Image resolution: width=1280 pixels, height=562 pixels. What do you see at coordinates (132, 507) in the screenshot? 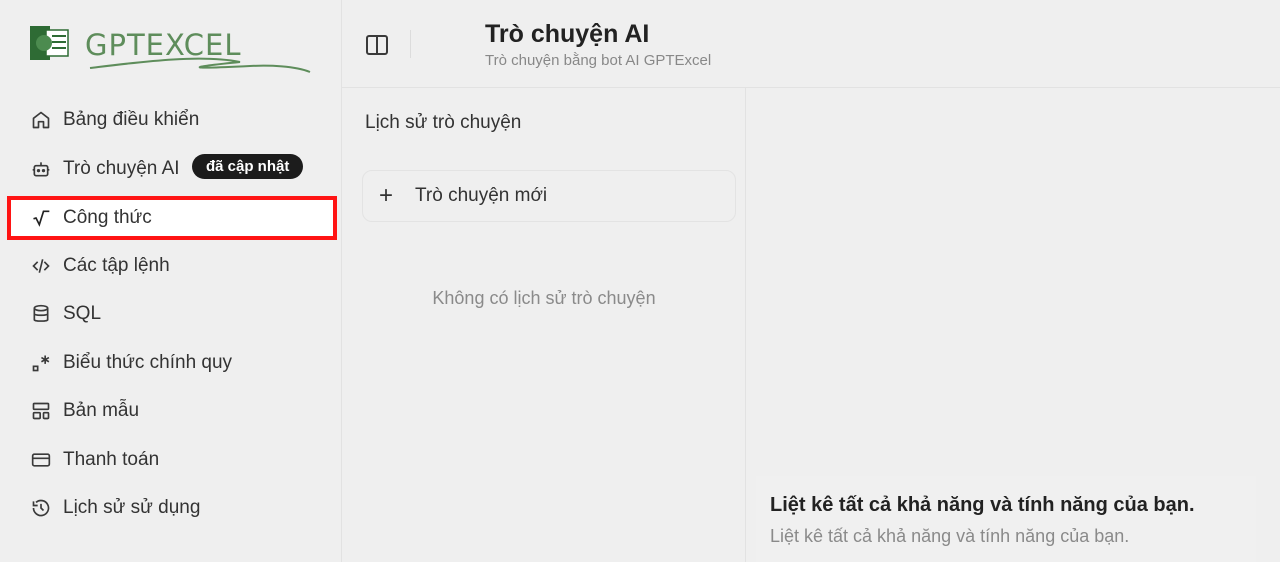
I see `sidebar-item-label: Lịch sử sử dụng` at bounding box center [132, 507].